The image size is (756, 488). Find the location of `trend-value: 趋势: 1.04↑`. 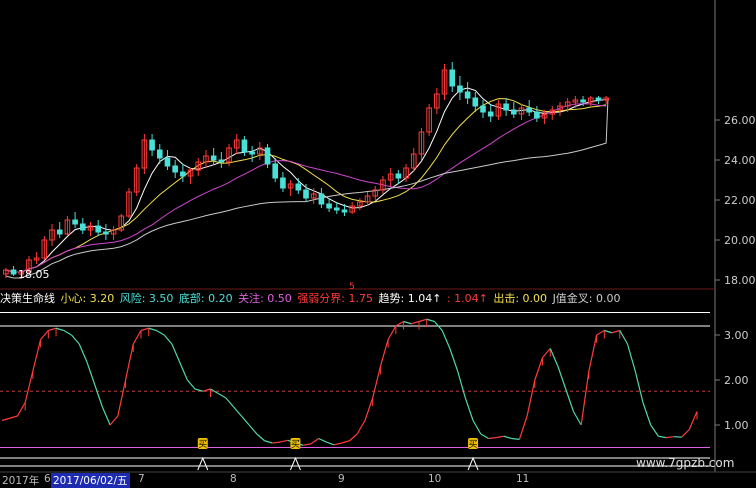

trend-value: 趋势: 1.04↑ is located at coordinates (410, 298).